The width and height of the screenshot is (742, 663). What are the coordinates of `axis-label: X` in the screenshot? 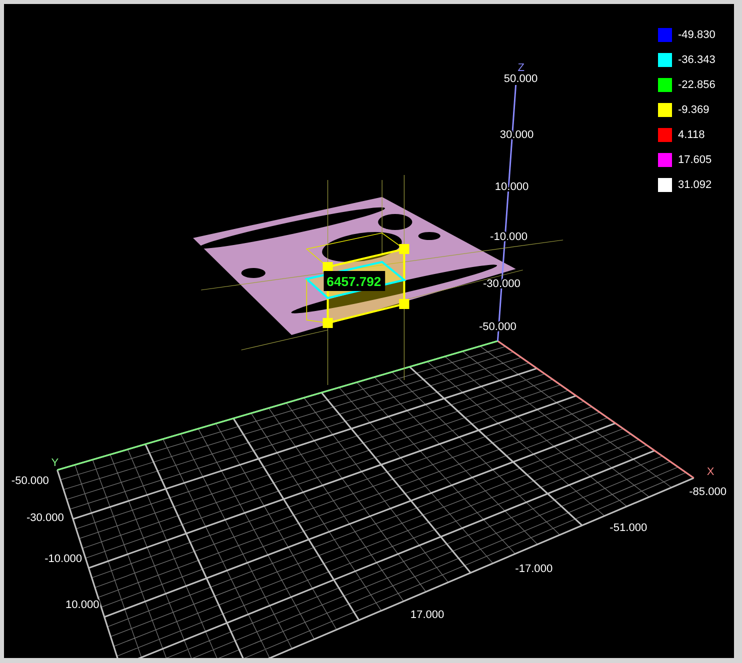 It's located at (710, 472).